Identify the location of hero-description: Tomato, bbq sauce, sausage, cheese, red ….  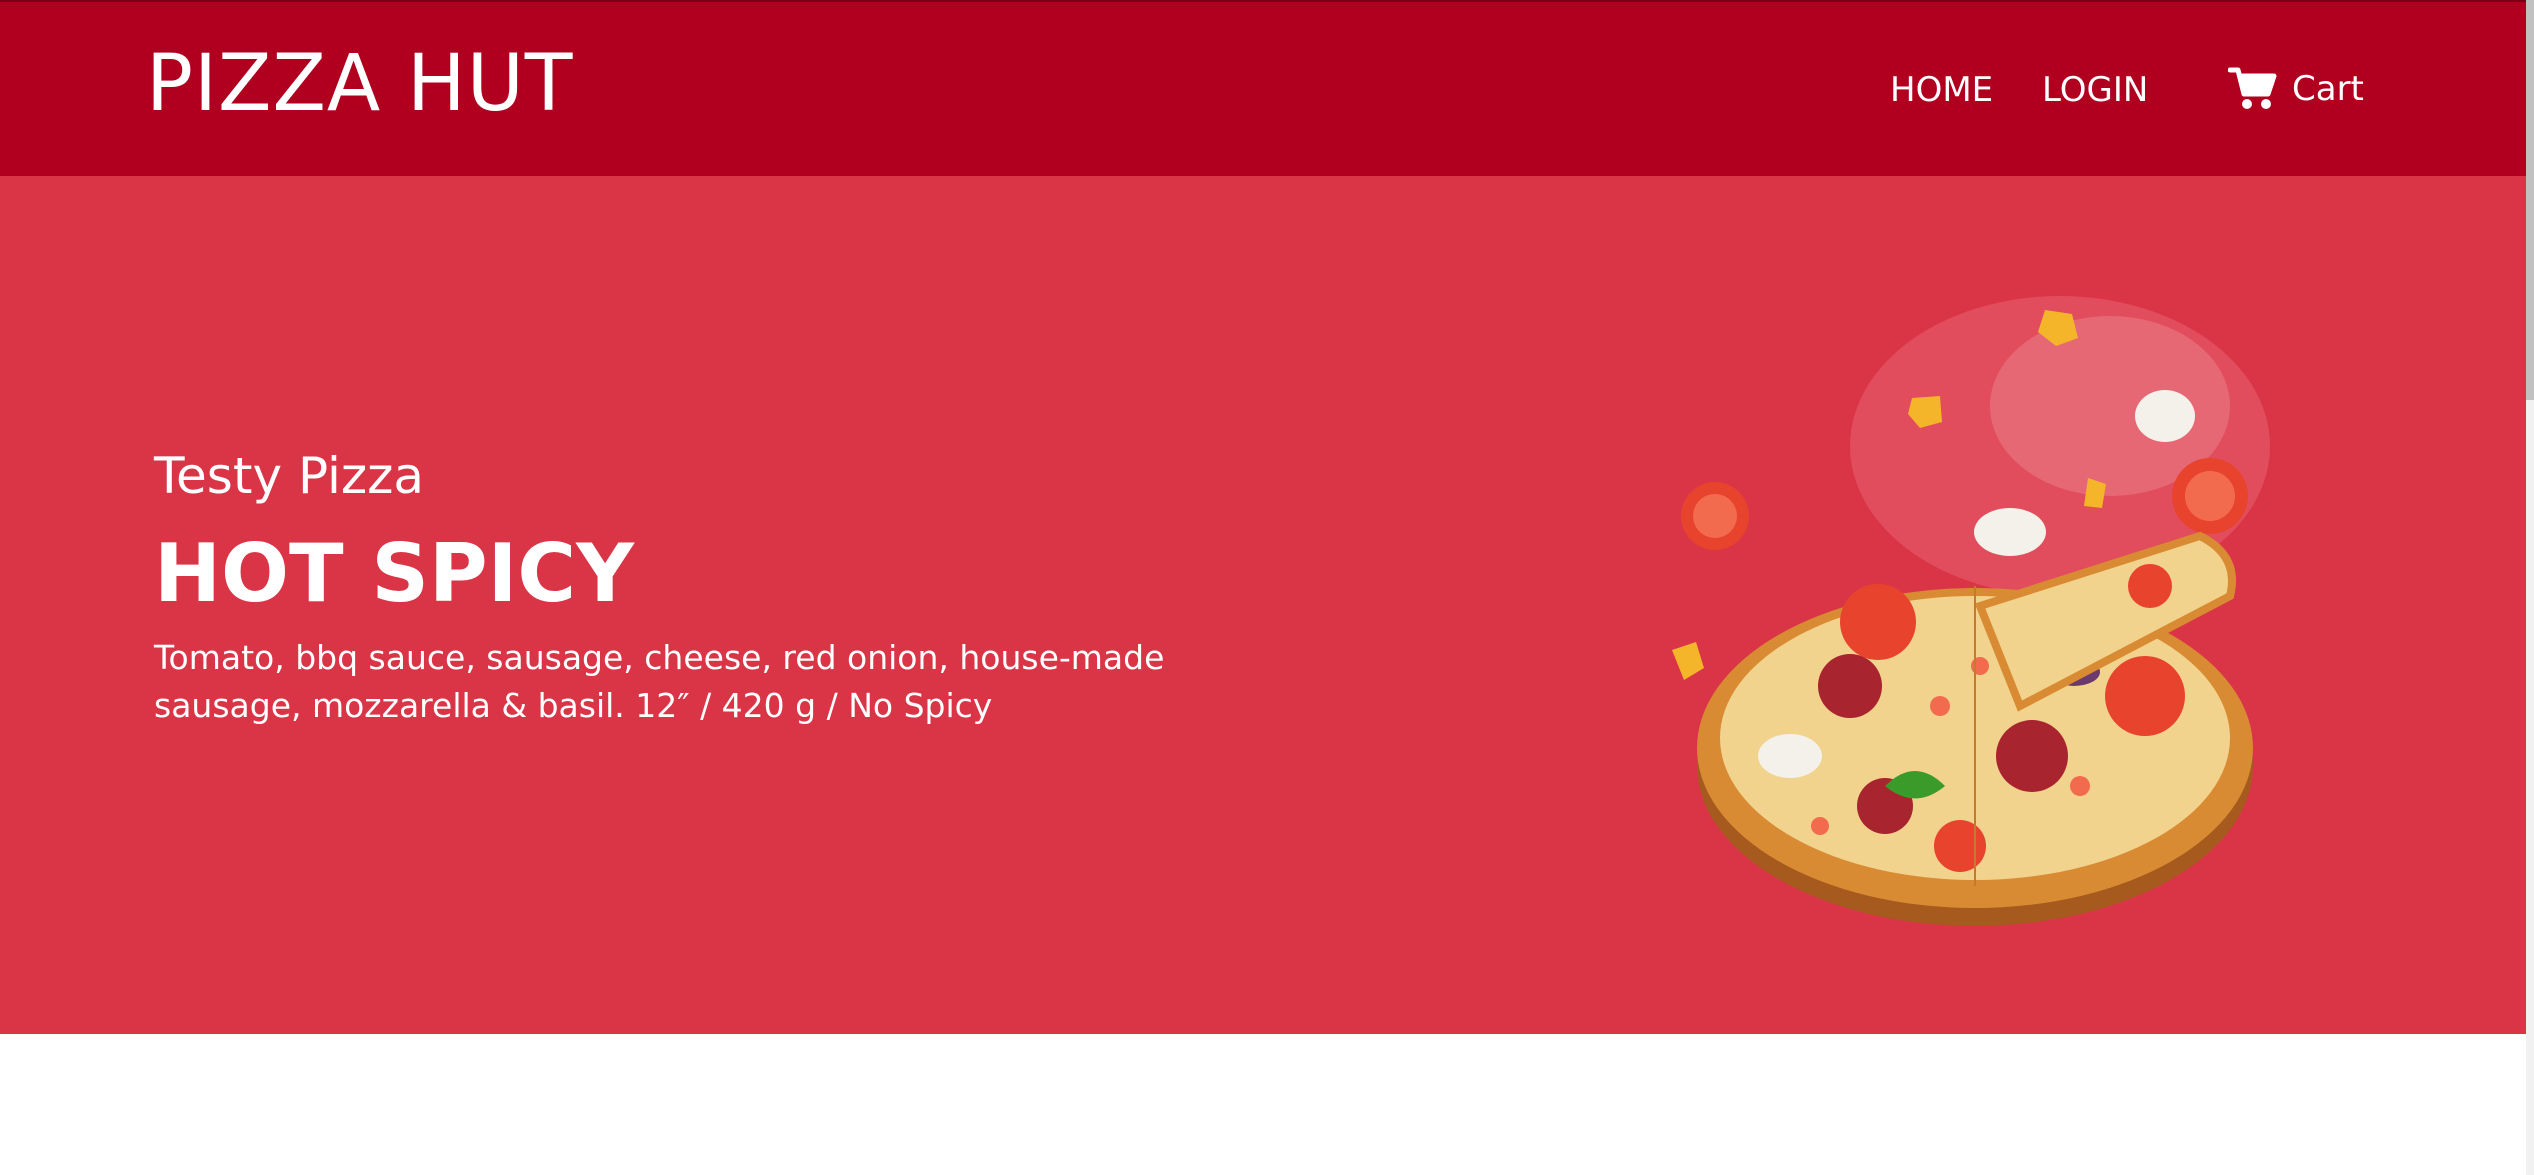
(659, 681).